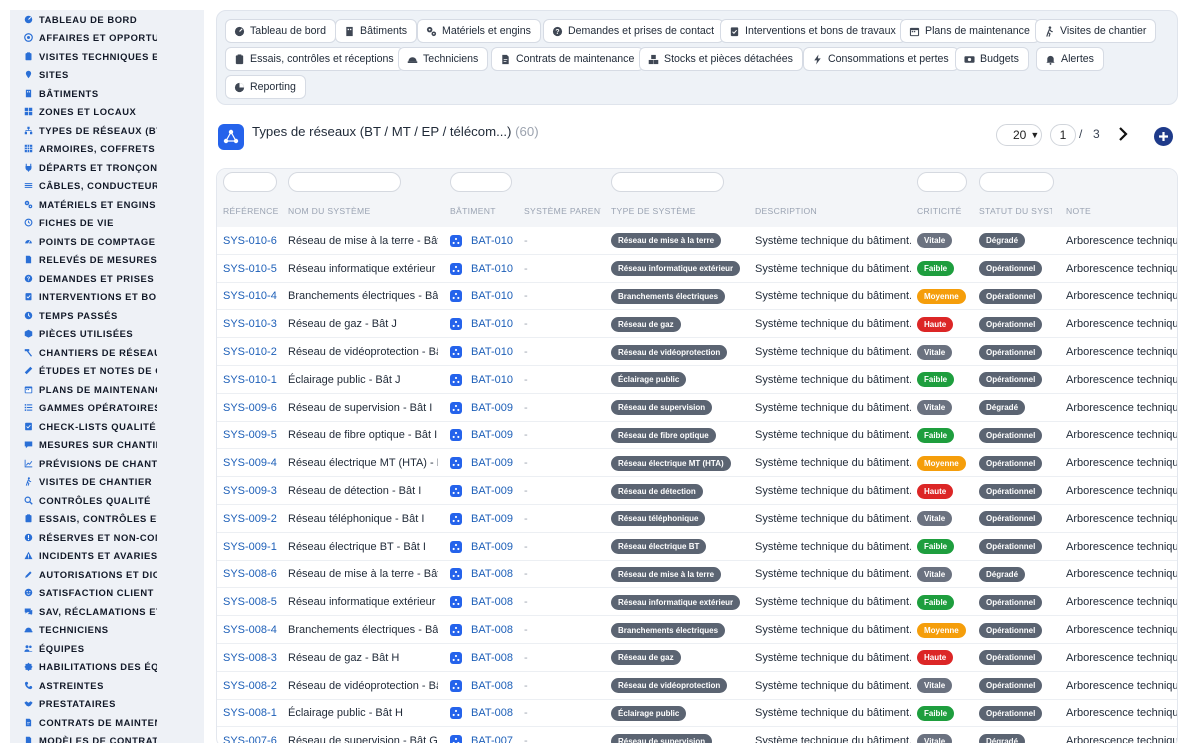  Describe the element at coordinates (253, 463) in the screenshot. I see `system-ref-link: SYS-009-4` at that location.